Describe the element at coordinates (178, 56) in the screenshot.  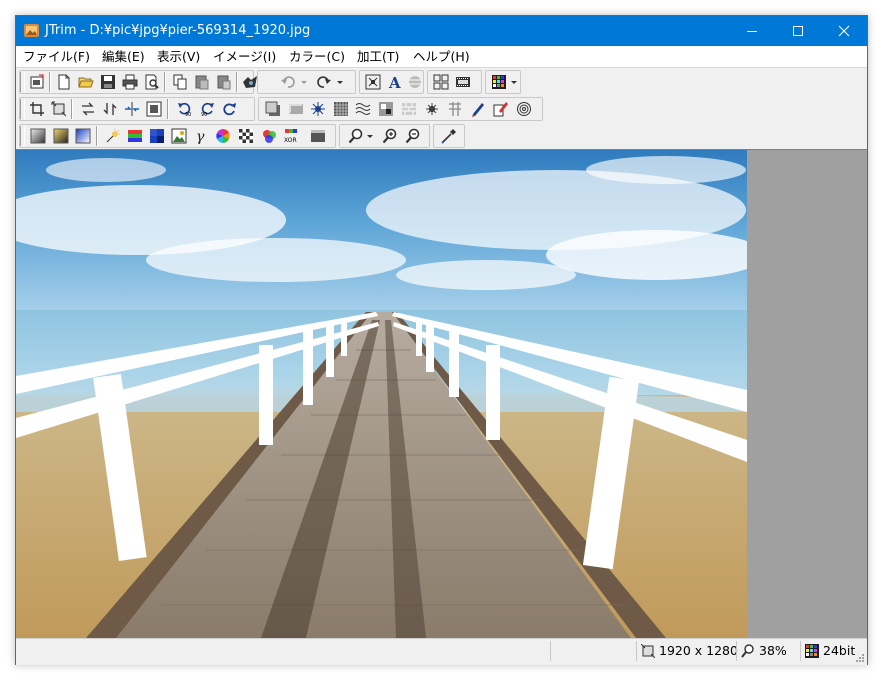
I see `menu-view: 表示(V)` at that location.